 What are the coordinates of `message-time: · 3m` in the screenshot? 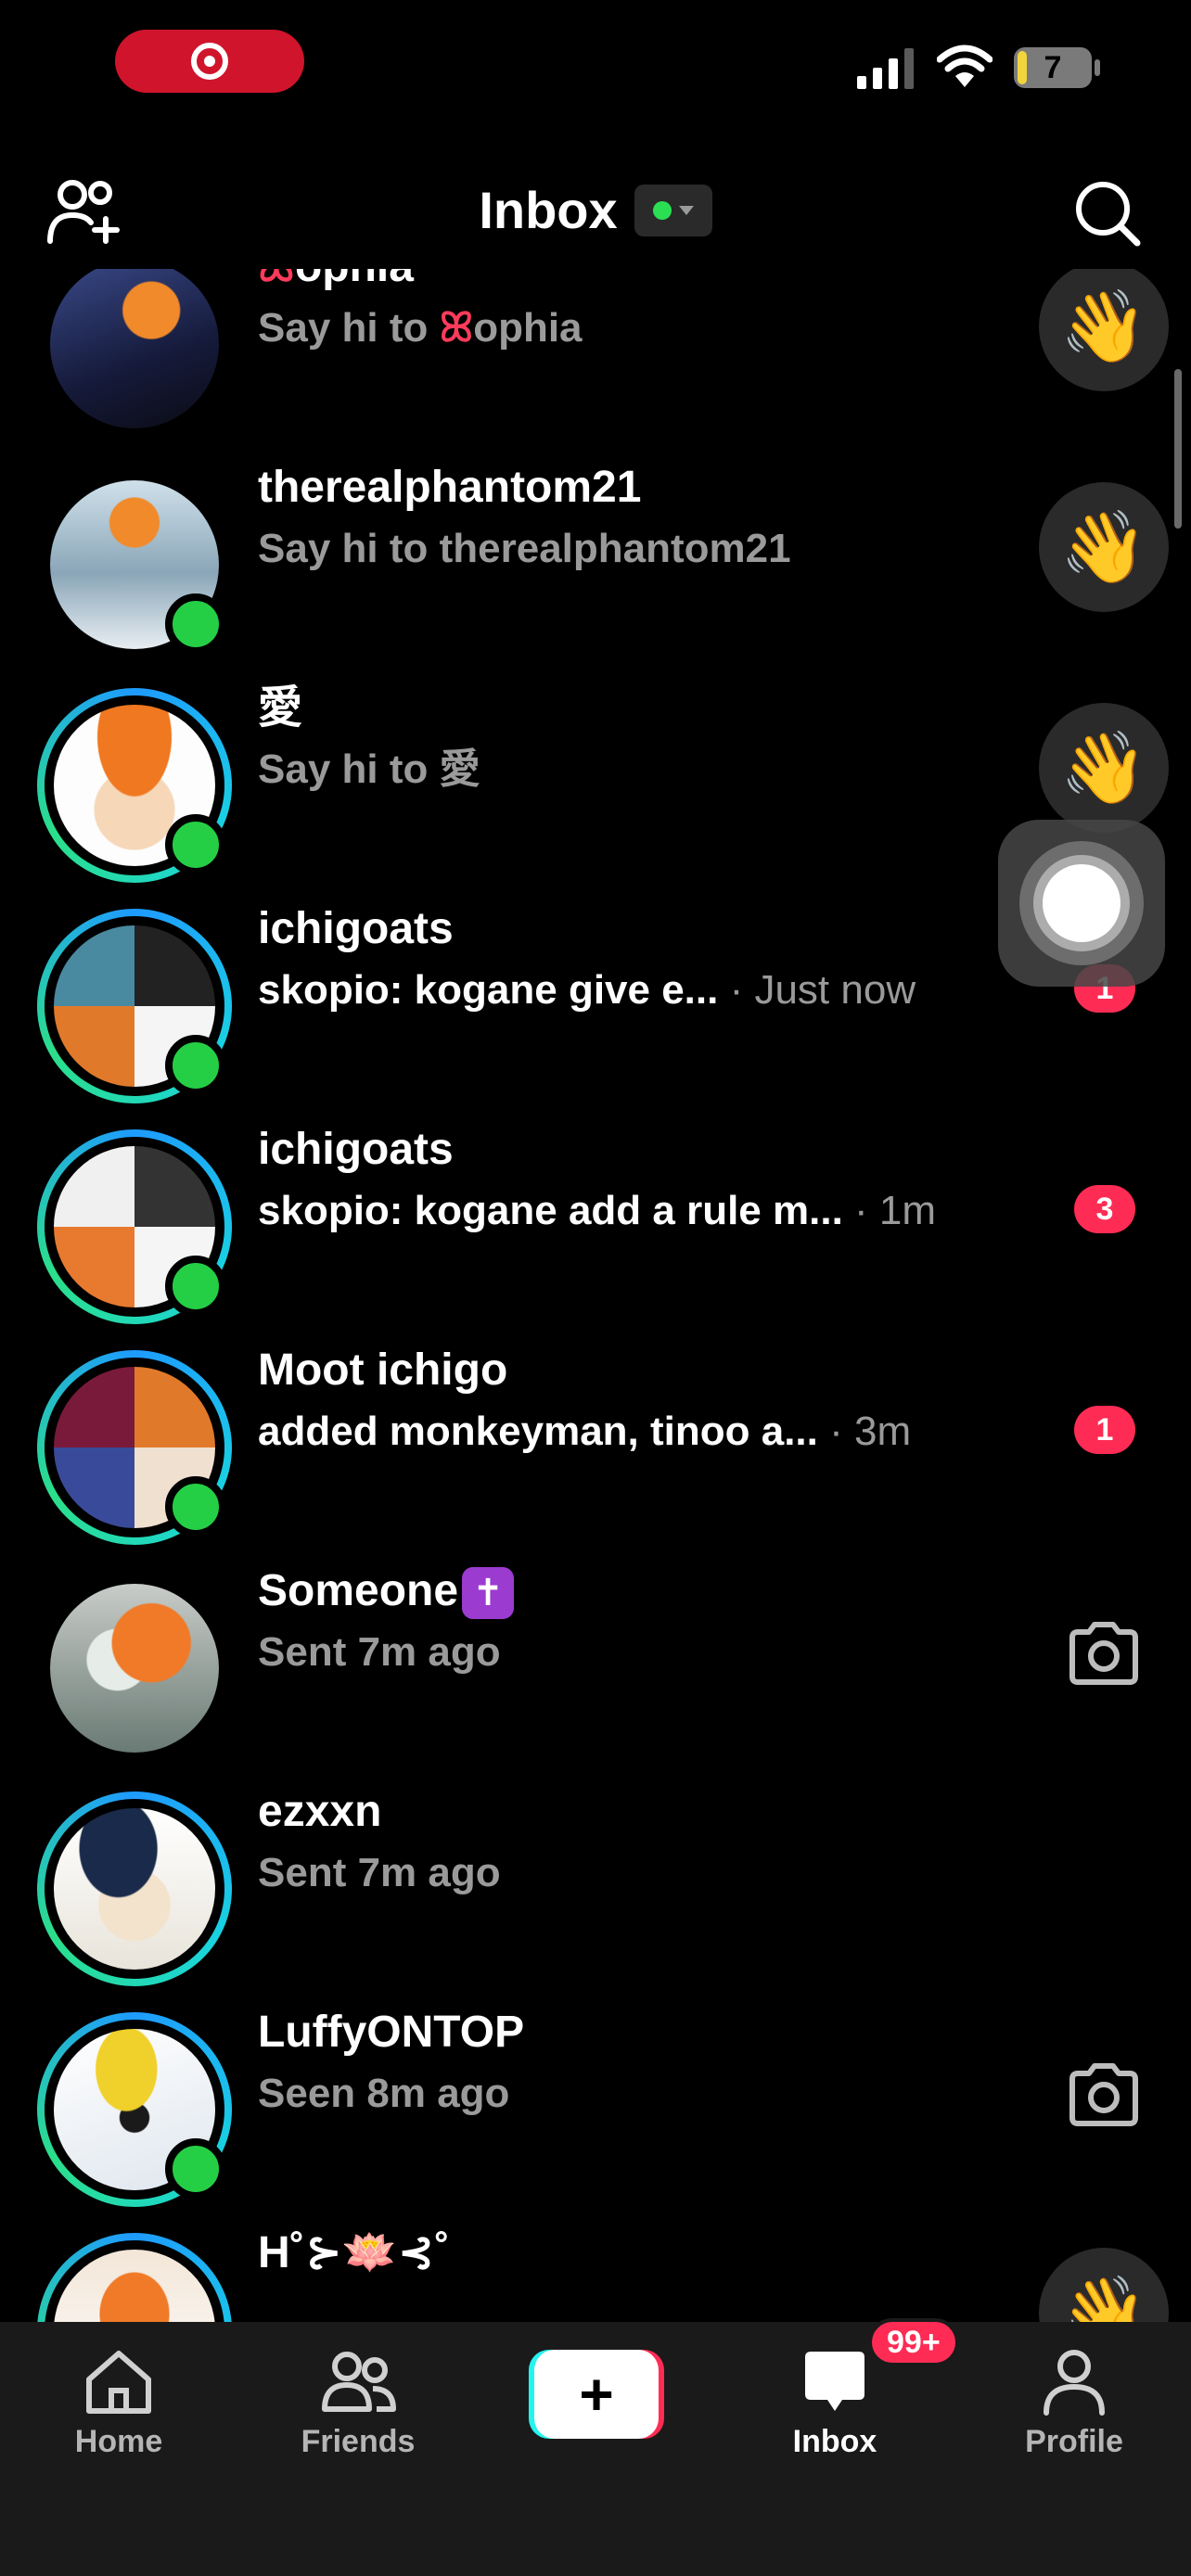 It's located at (864, 1431).